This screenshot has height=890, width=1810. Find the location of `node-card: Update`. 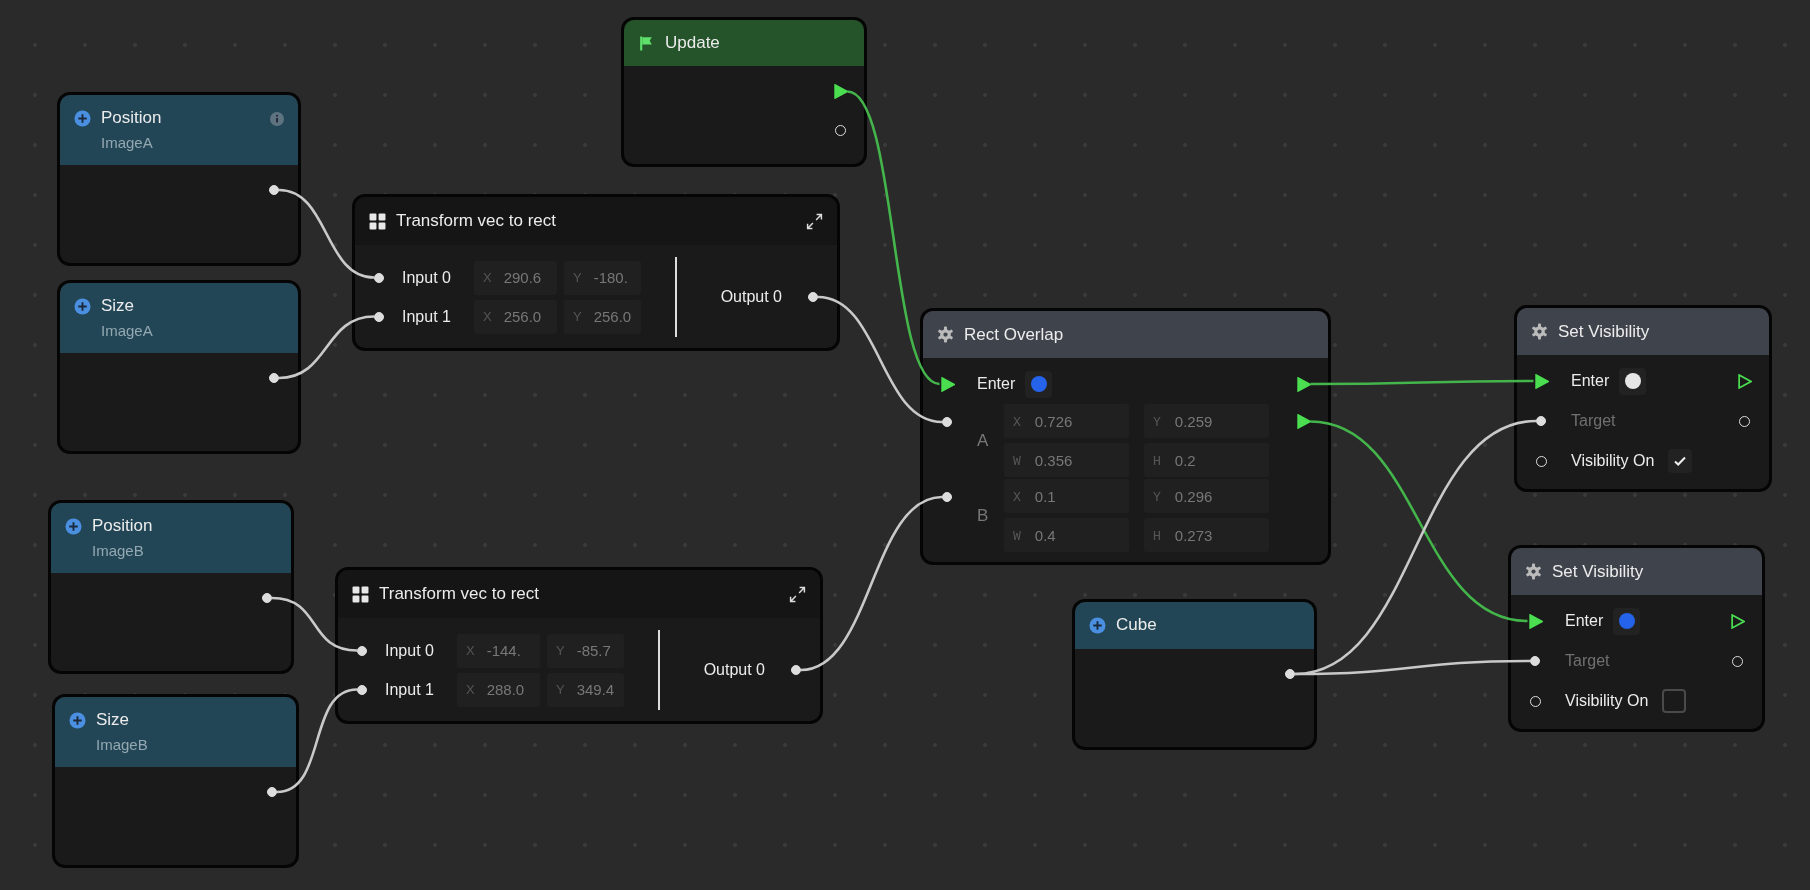

node-card: Update is located at coordinates (744, 92).